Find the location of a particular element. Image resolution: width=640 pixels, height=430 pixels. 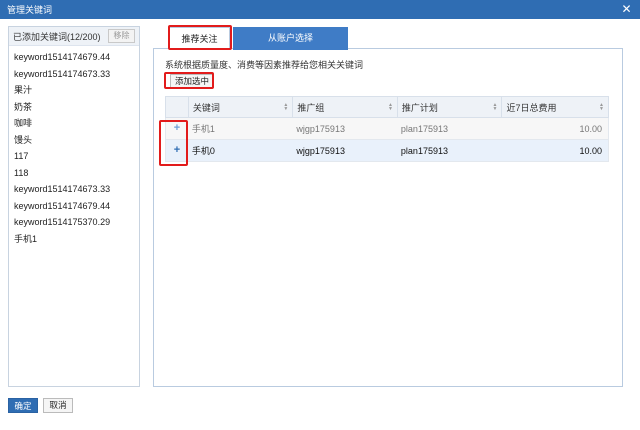

header-keyword-label: 关键词 is located at coordinates (206, 107).